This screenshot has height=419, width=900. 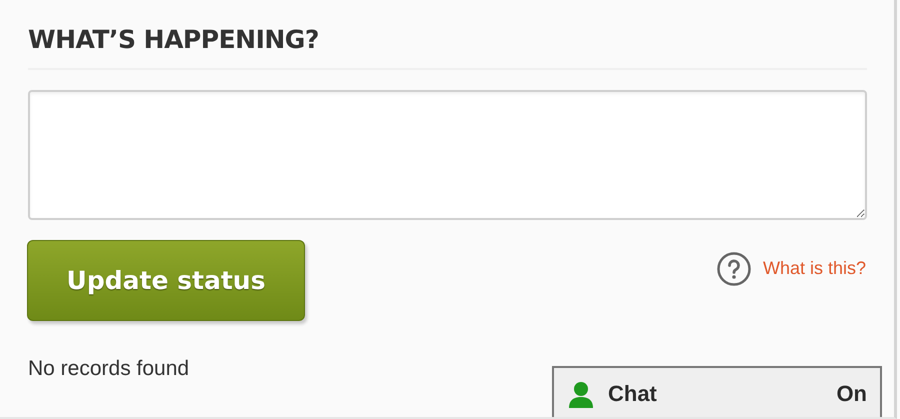 What do you see at coordinates (717, 391) in the screenshot?
I see `chat-bar: Chat On` at bounding box center [717, 391].